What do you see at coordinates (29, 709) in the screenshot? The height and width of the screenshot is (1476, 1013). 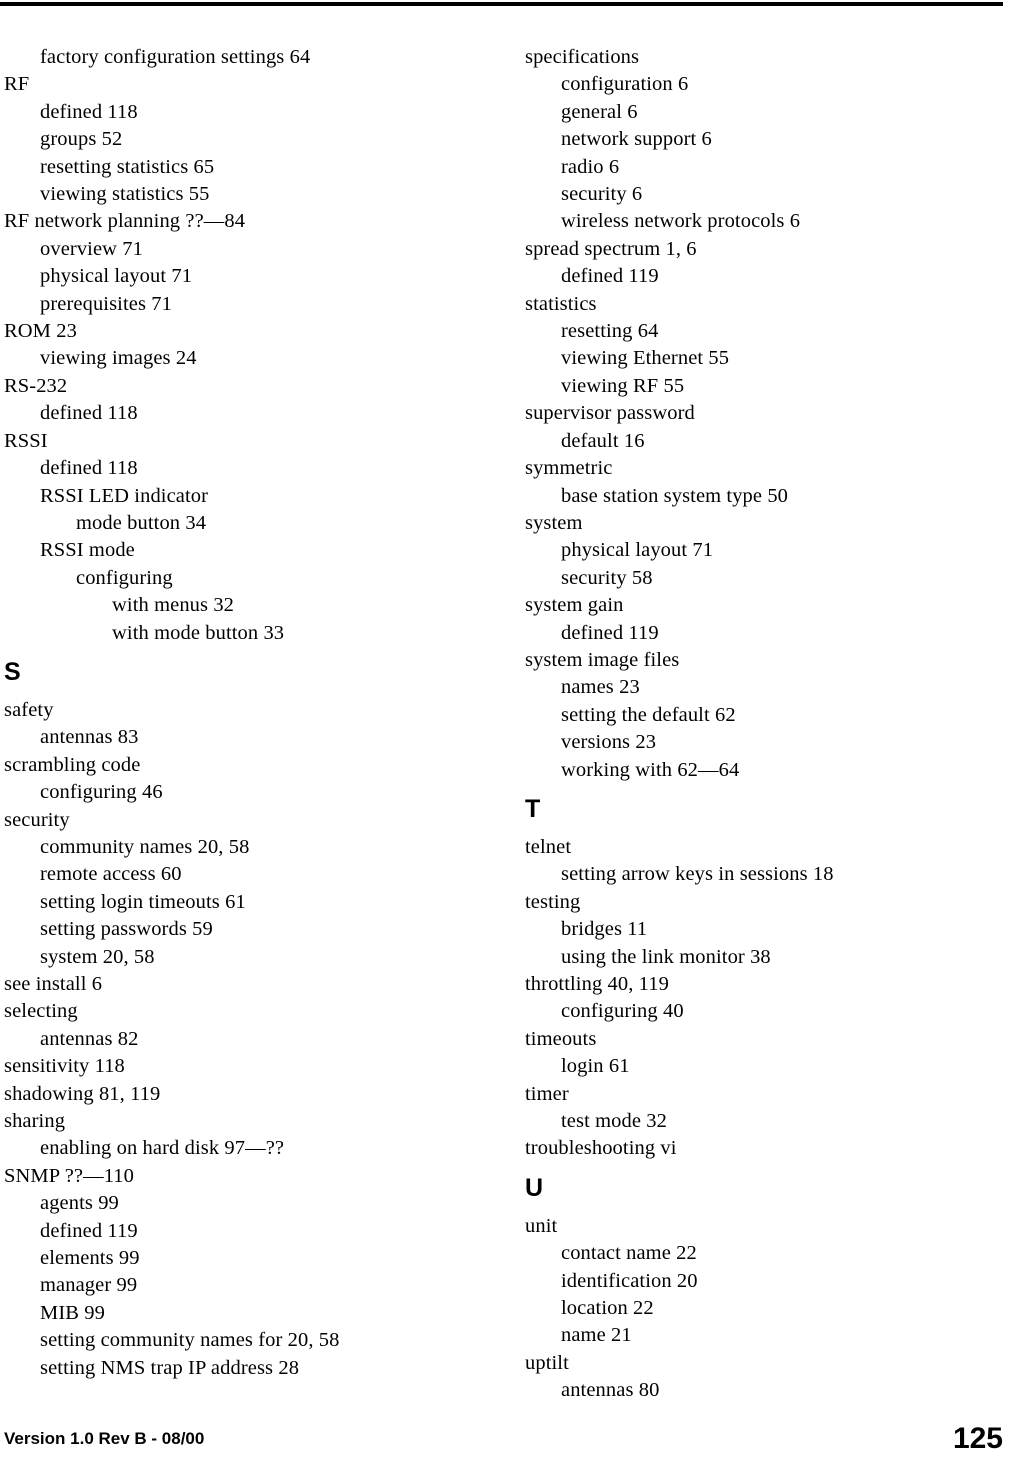 I see `index-entry: safety` at bounding box center [29, 709].